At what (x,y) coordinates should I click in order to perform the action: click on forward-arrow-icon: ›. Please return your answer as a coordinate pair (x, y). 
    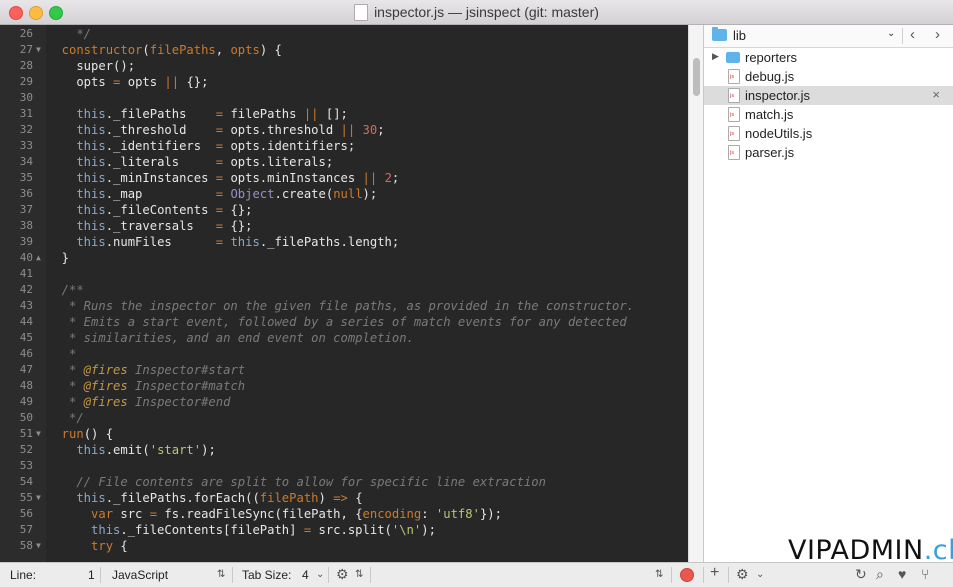
    Looking at the image, I should click on (937, 34).